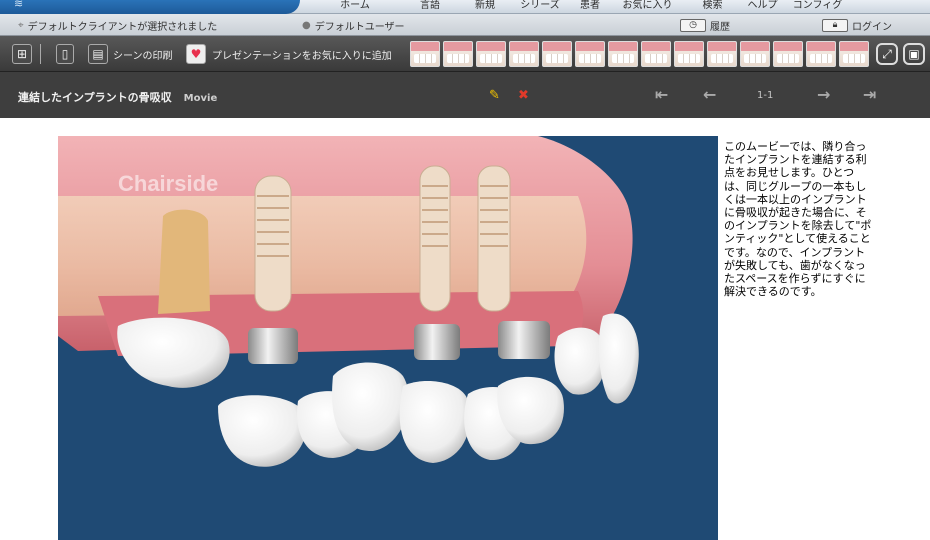  What do you see at coordinates (762, 7) in the screenshot?
I see `menu-help: ヘルプ` at bounding box center [762, 7].